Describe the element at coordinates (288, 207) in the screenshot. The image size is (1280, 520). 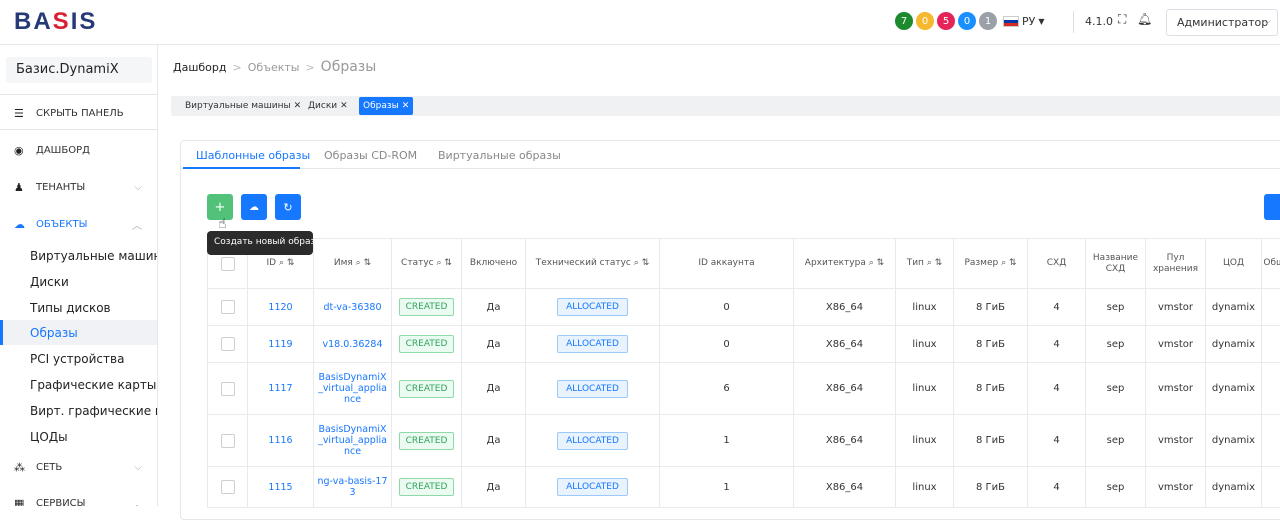
I see `refresh-button: ↻` at that location.